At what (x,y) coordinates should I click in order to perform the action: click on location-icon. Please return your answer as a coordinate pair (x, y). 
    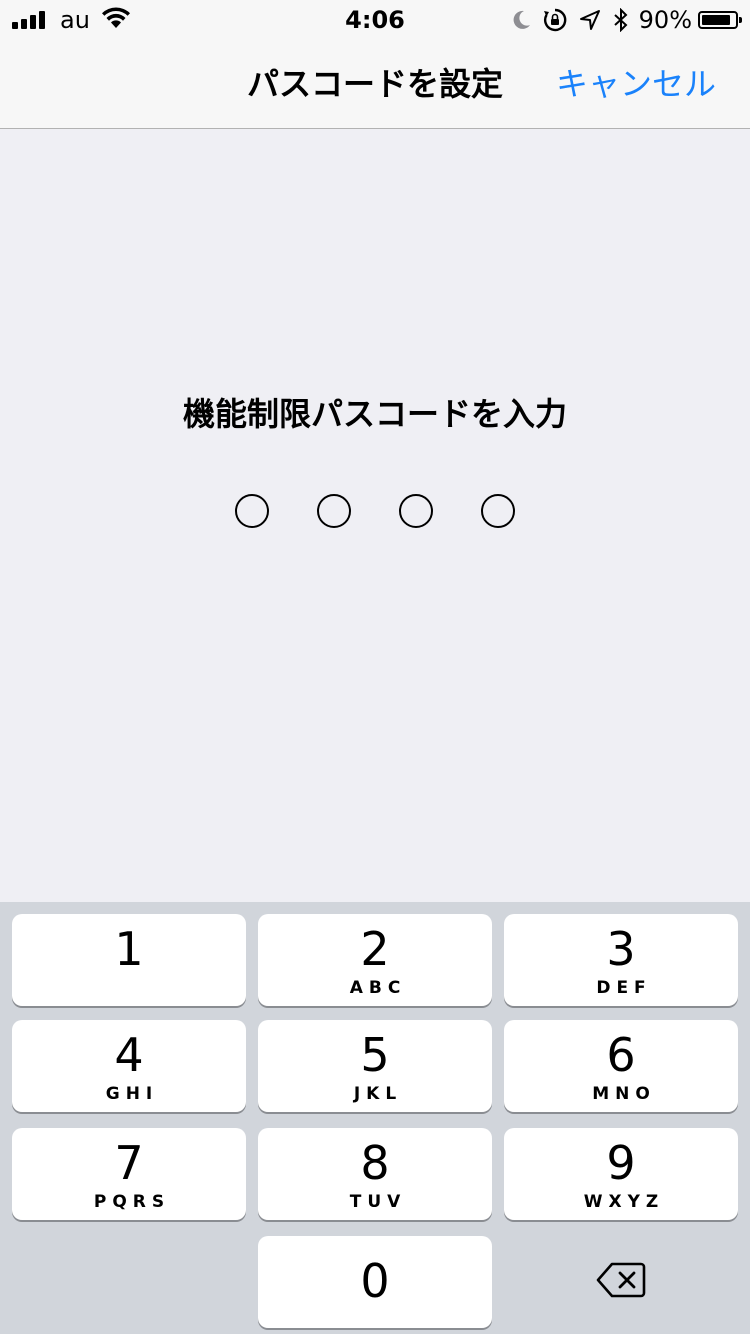
    Looking at the image, I should click on (590, 20).